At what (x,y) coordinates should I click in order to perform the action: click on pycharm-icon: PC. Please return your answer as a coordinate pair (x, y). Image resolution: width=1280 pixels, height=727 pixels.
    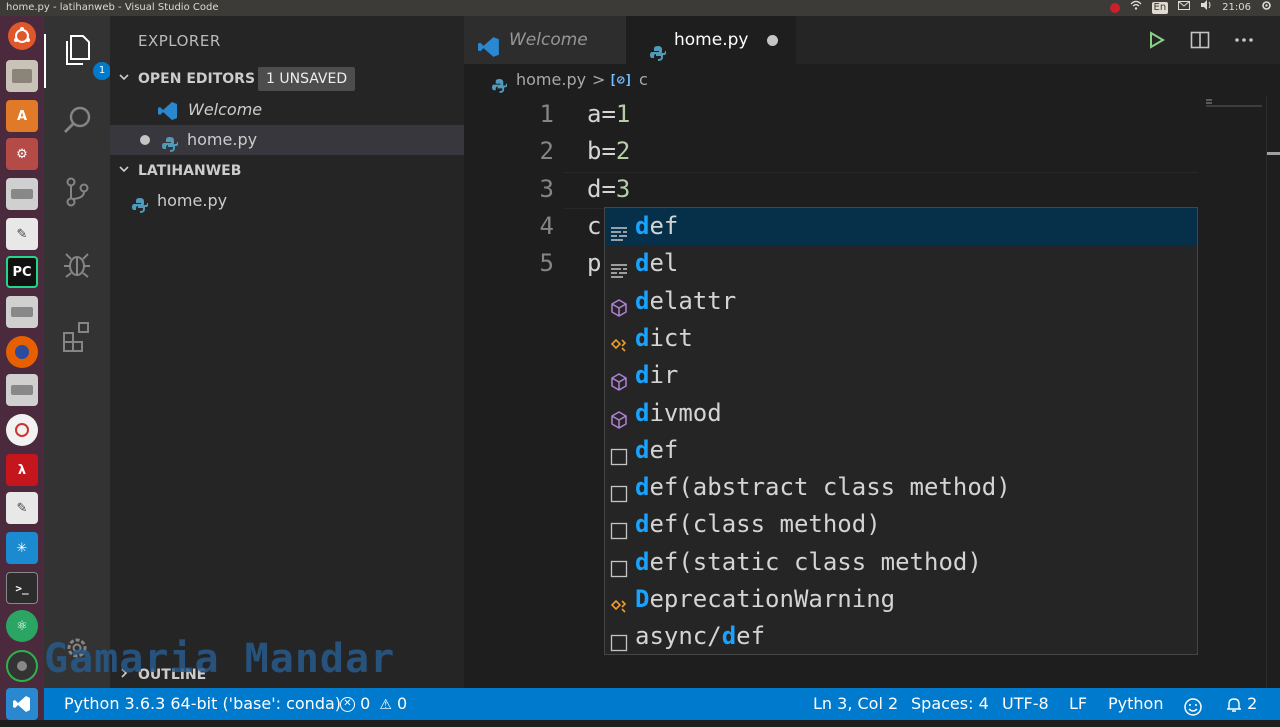
    Looking at the image, I should click on (22, 272).